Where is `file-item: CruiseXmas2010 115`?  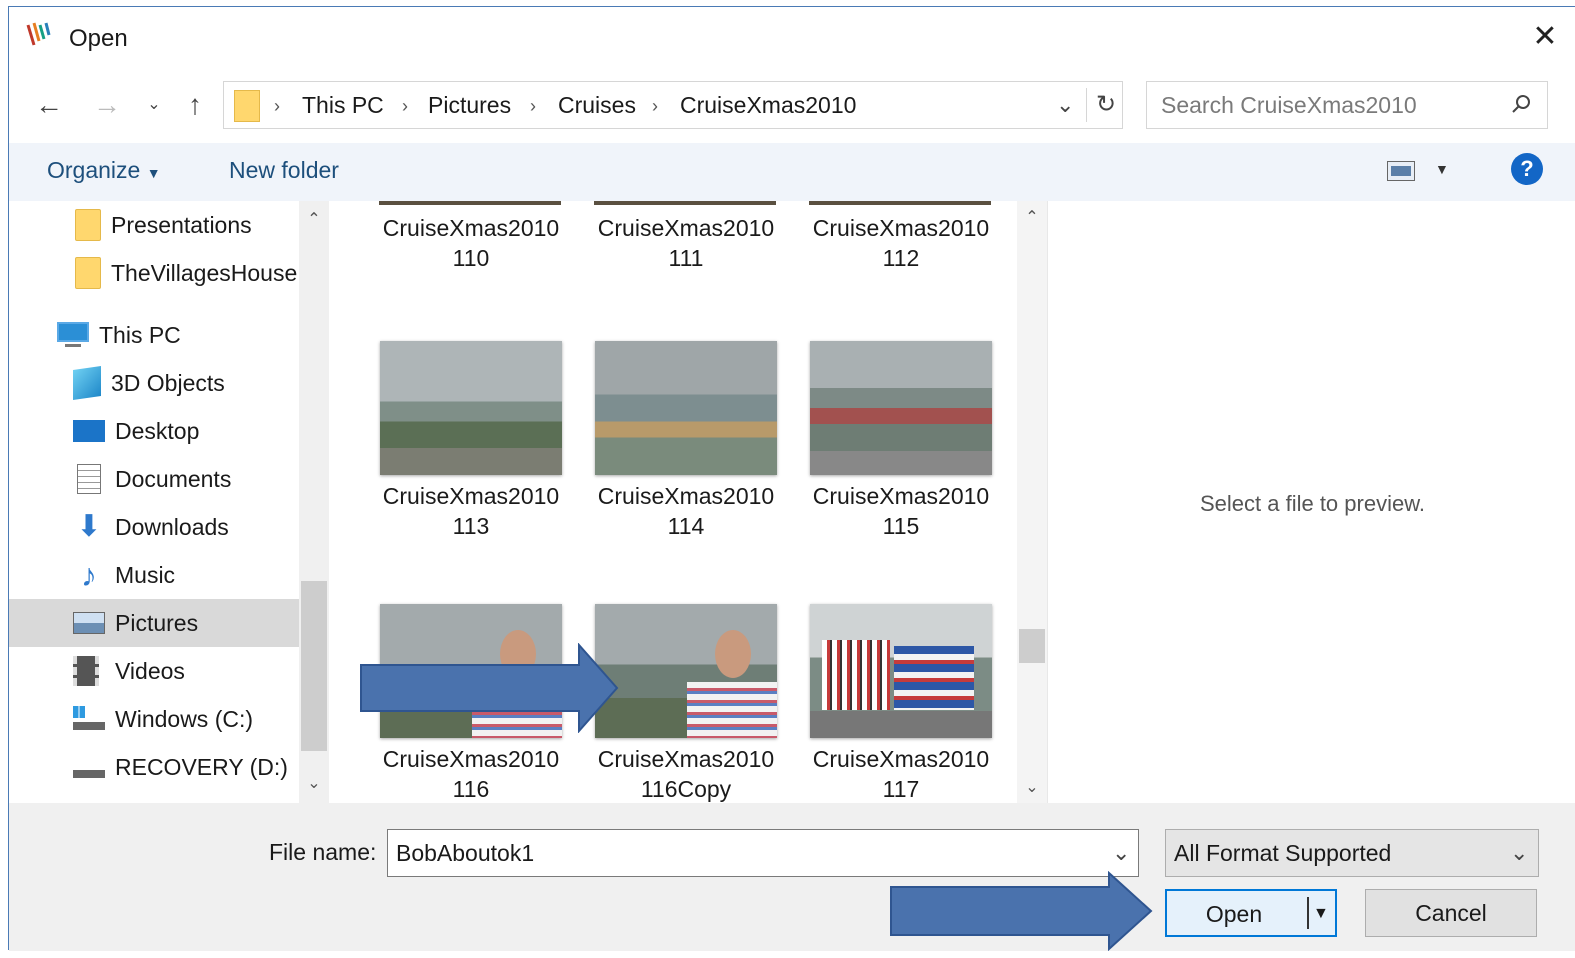 file-item: CruiseXmas2010 115 is located at coordinates (901, 441).